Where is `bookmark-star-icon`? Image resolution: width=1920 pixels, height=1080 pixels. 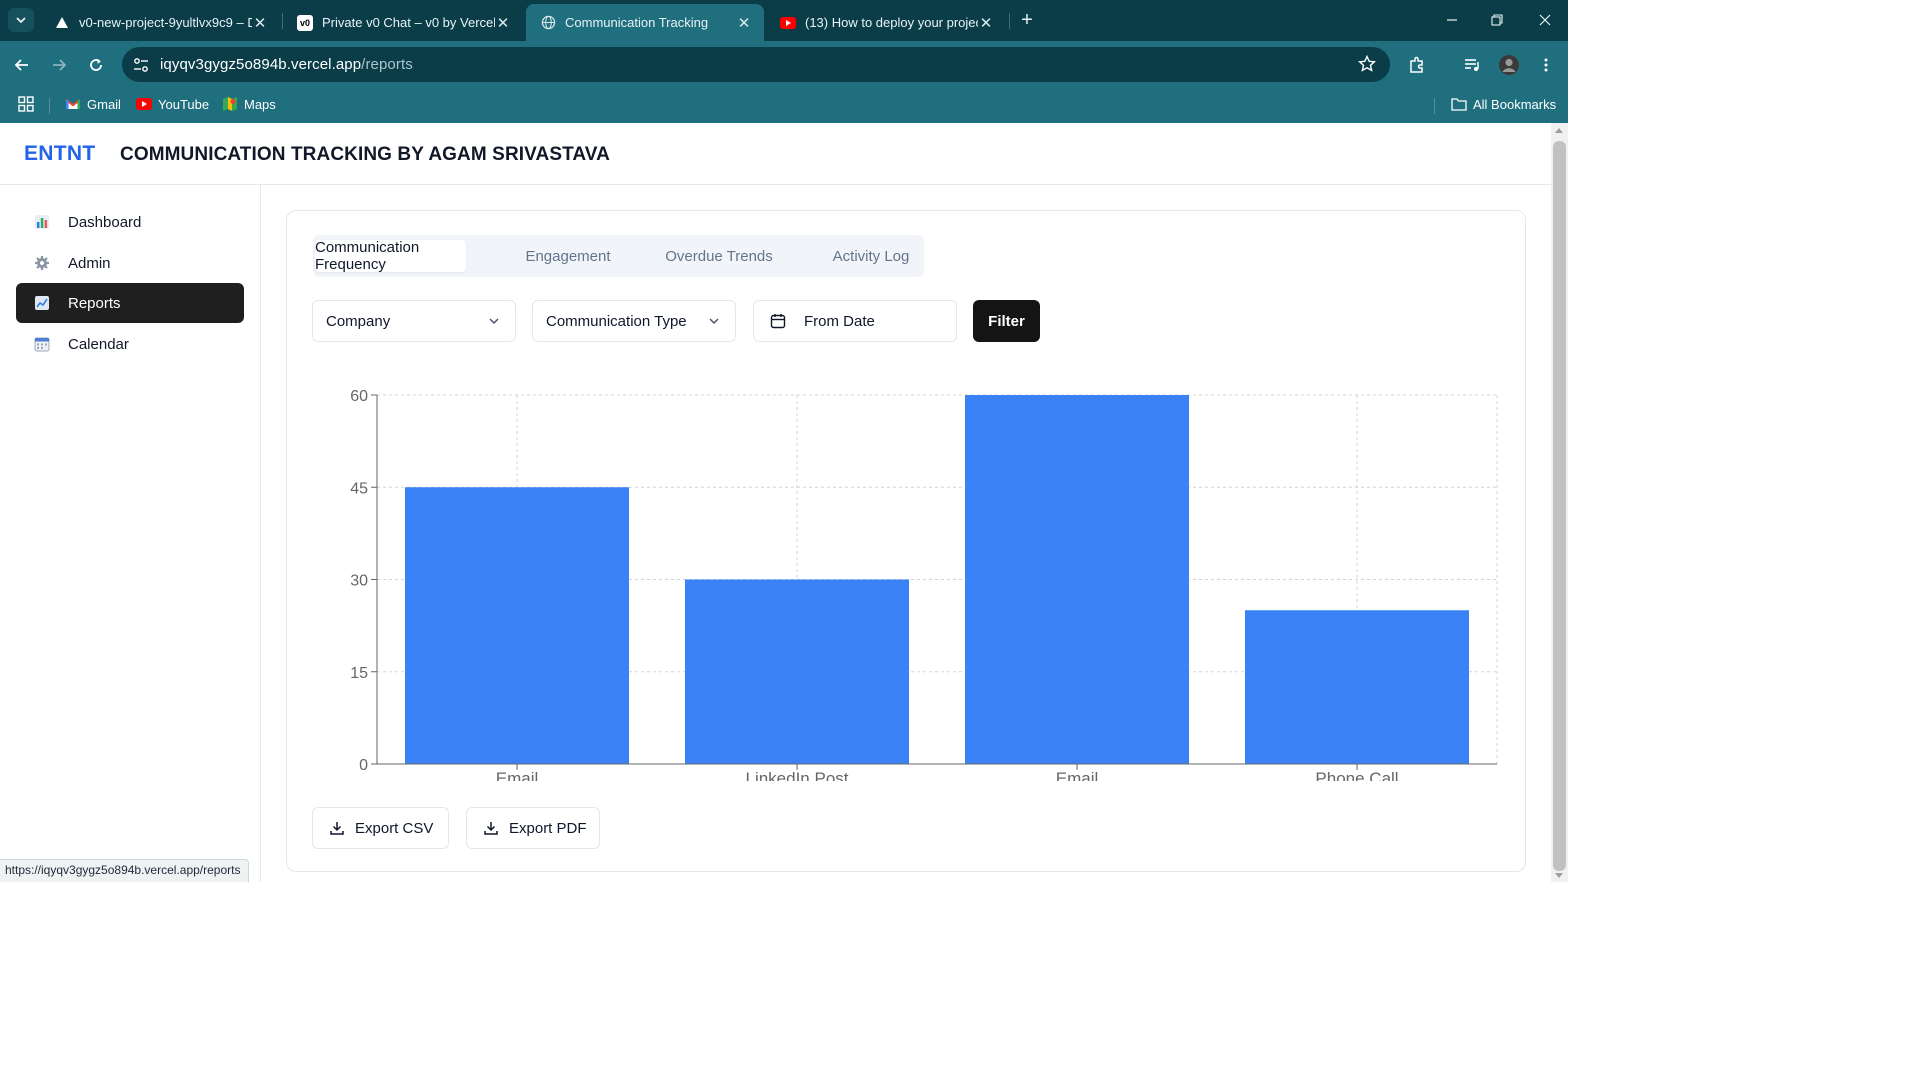
bookmark-star-icon is located at coordinates (1367, 64).